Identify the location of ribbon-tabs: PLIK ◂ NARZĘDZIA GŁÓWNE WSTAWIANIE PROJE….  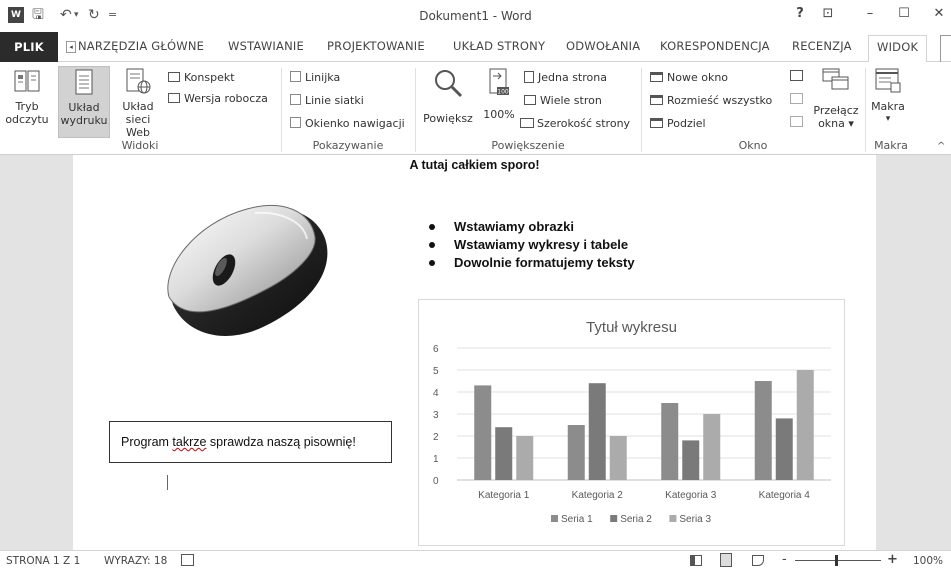
(475, 47).